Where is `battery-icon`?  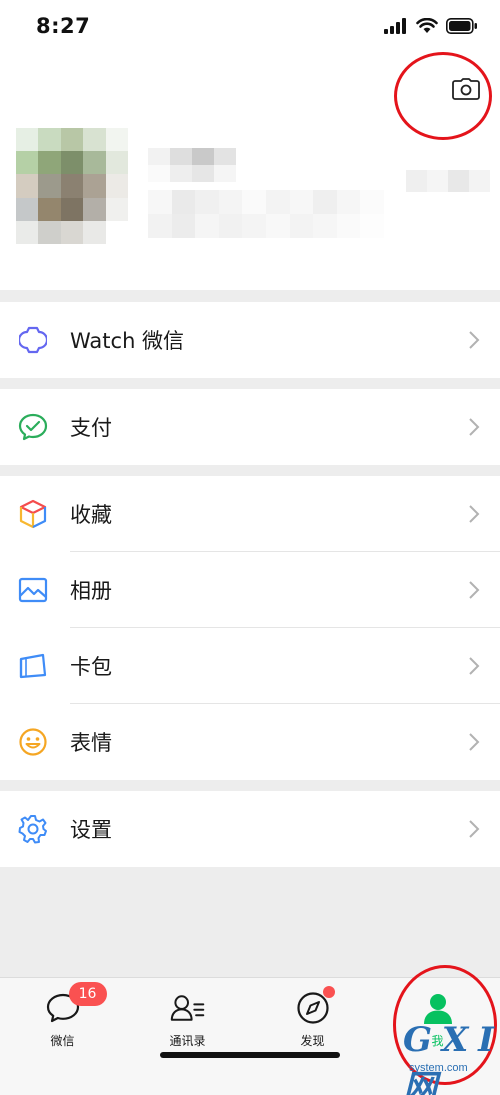 battery-icon is located at coordinates (461, 26).